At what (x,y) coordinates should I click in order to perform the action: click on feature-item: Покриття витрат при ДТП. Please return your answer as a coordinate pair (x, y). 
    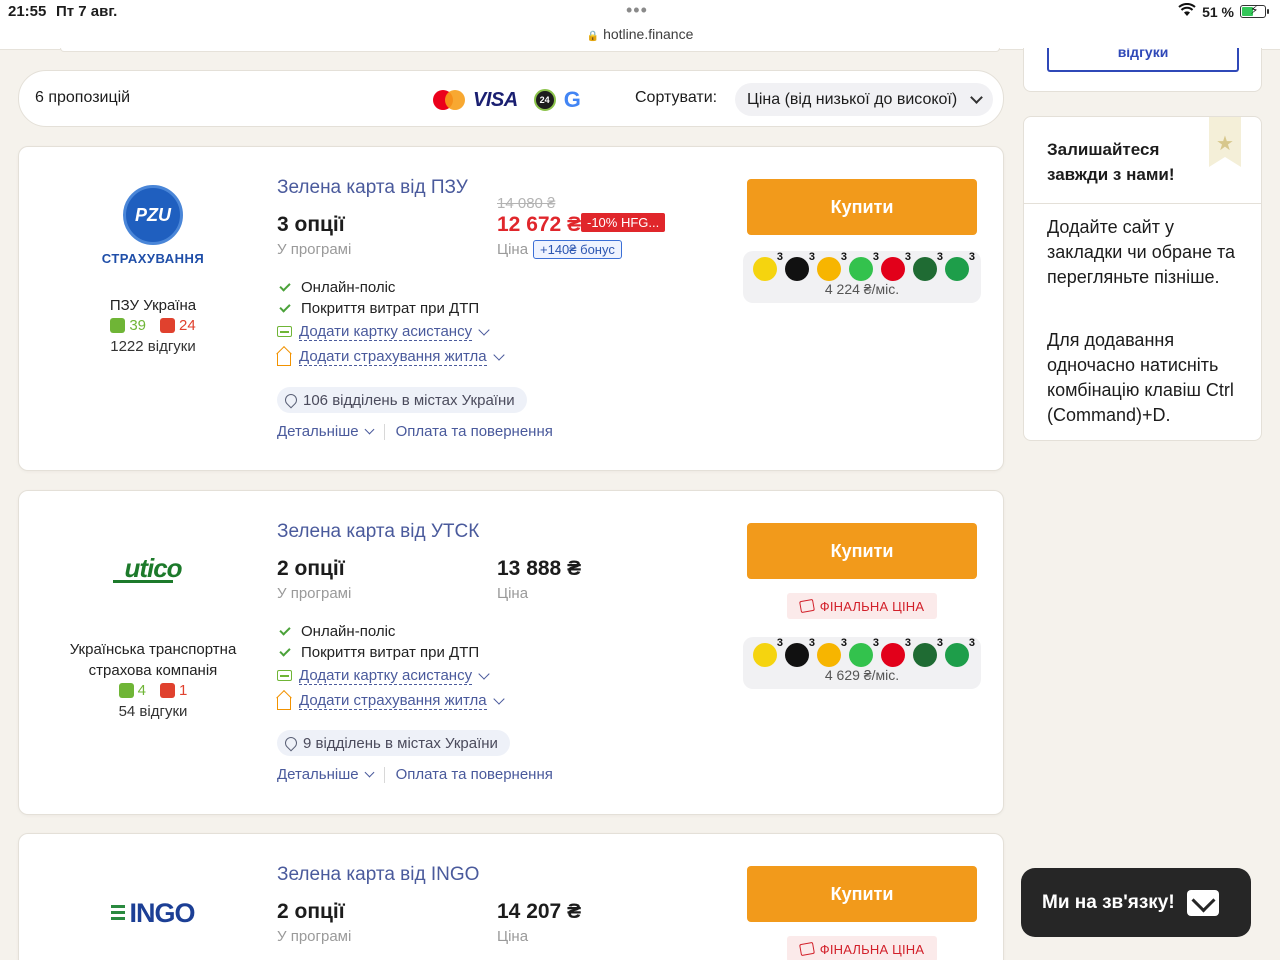
    Looking at the image, I should click on (427, 308).